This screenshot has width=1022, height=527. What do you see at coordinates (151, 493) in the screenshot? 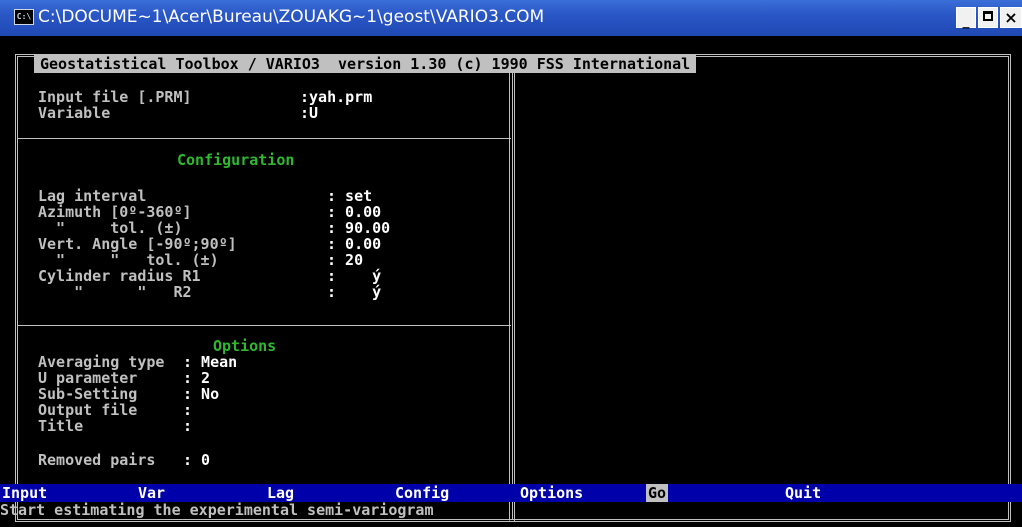
I see `menu-var: Var` at bounding box center [151, 493].